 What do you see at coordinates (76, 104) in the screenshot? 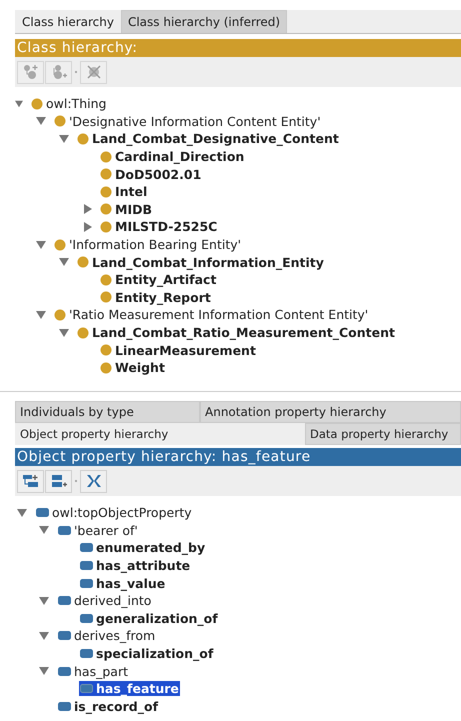
I see `tree-item: owl:Thing` at bounding box center [76, 104].